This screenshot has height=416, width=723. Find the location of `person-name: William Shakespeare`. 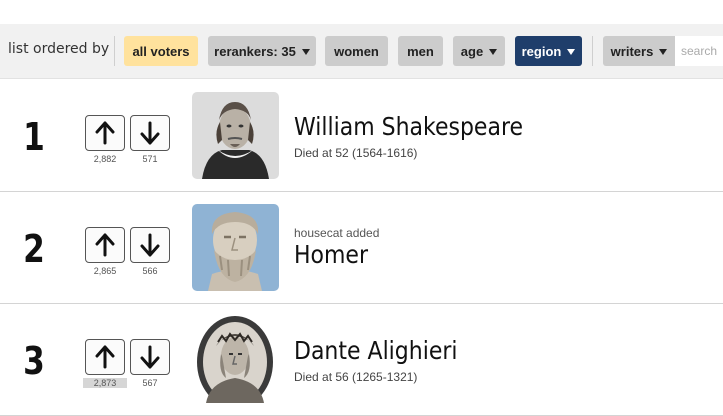

person-name: William Shakespeare is located at coordinates (408, 126).